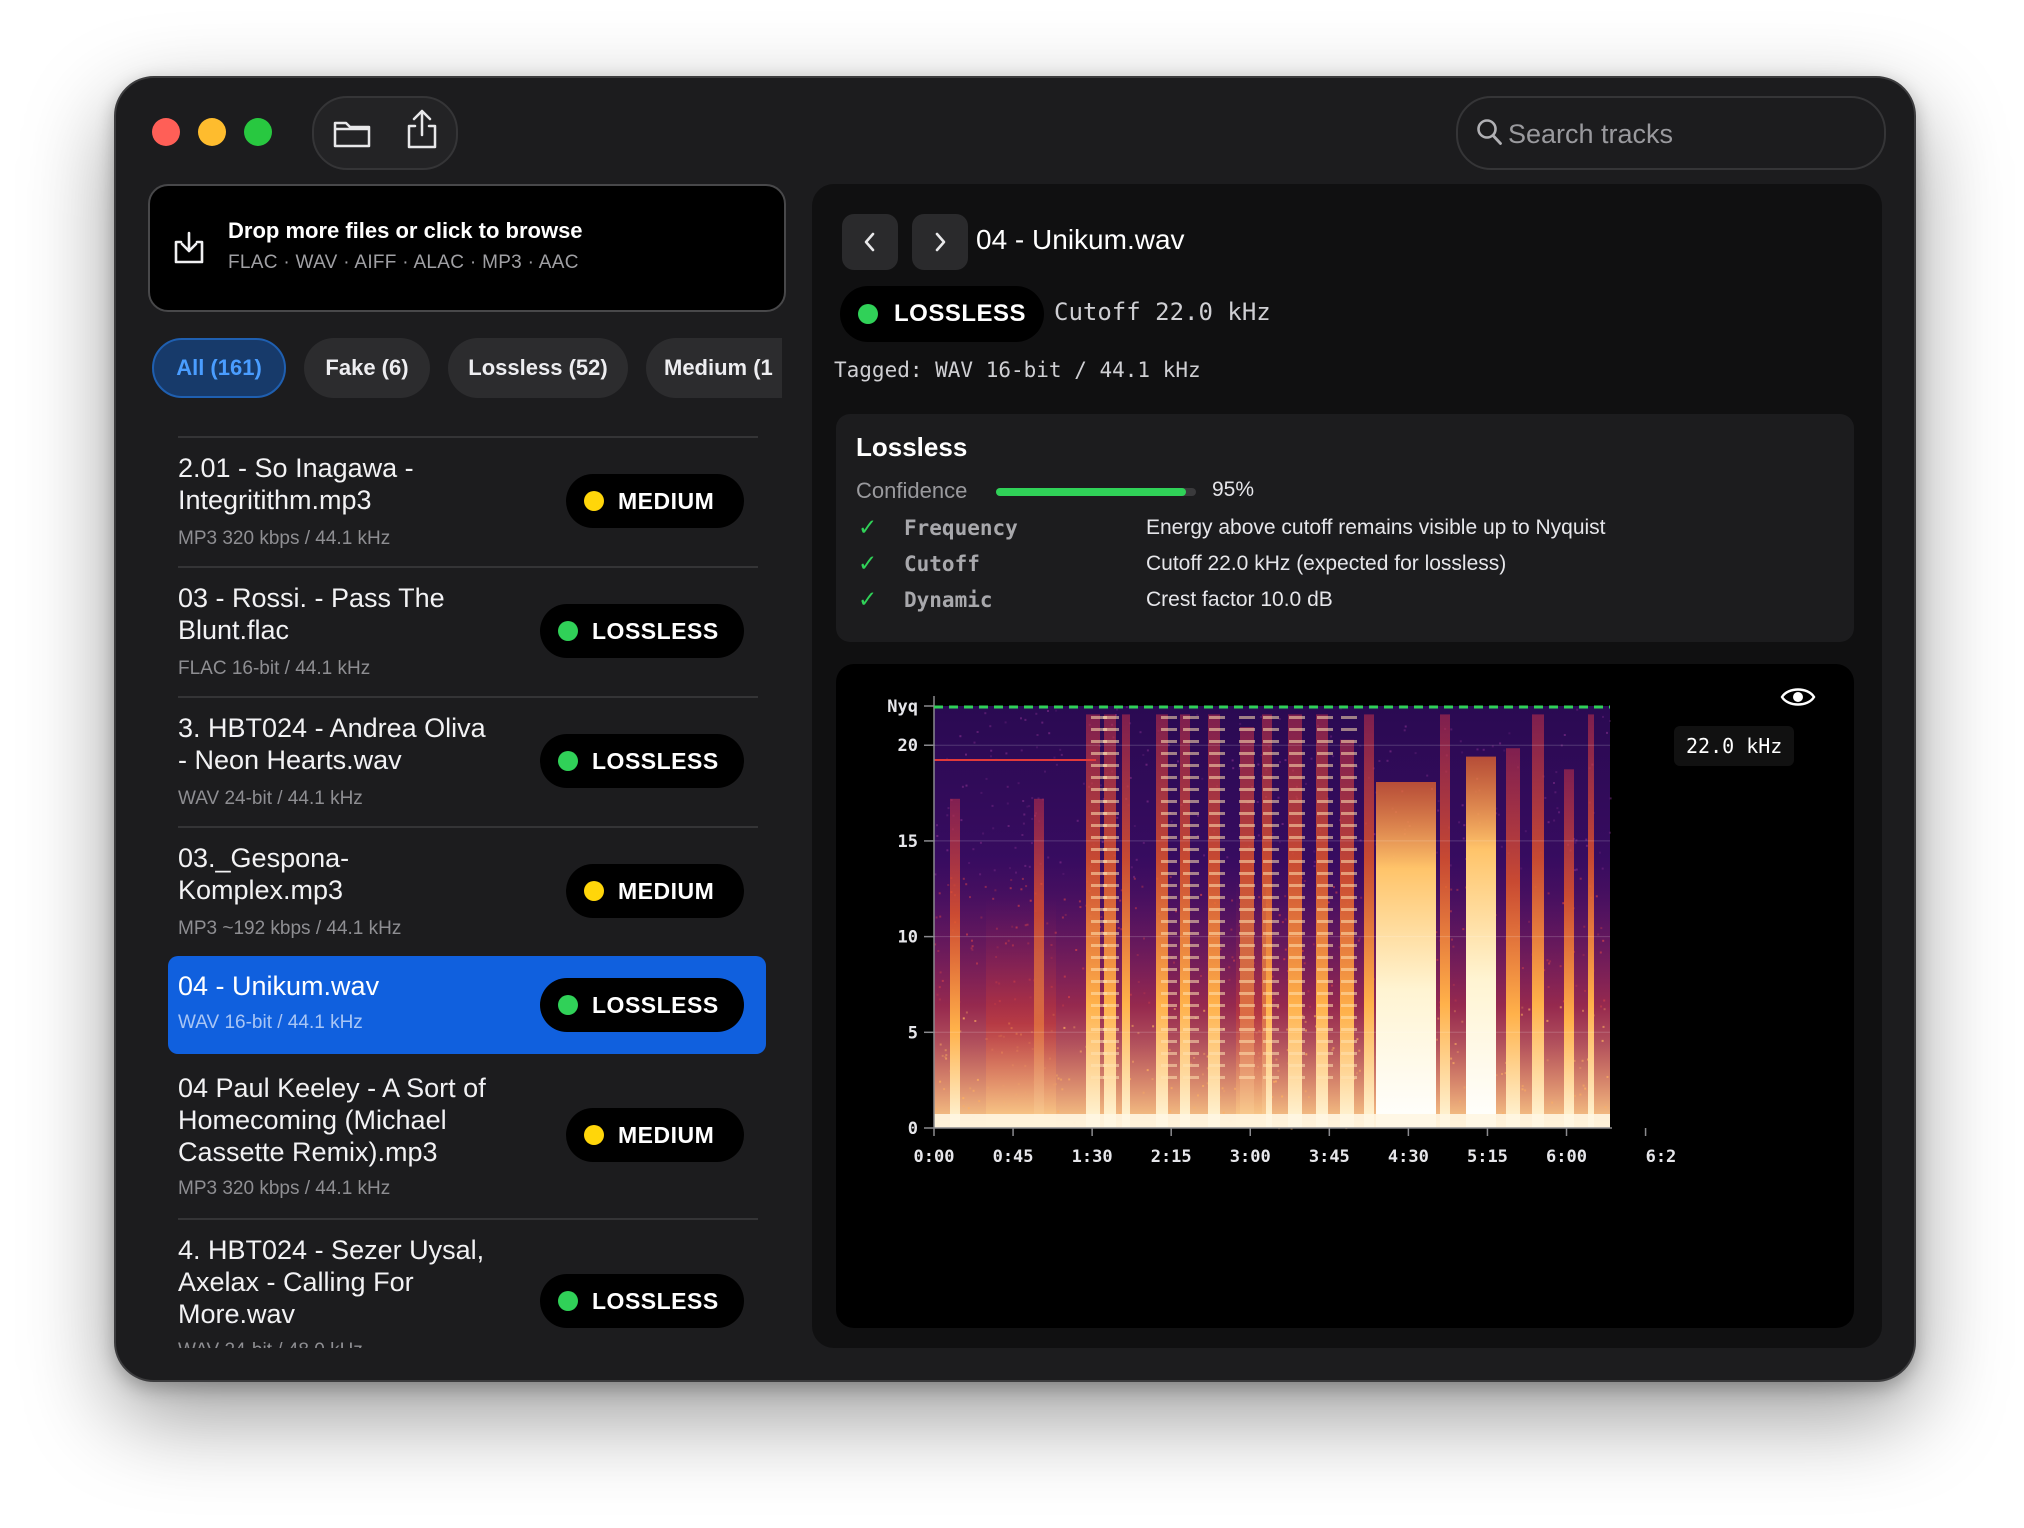  I want to click on track-name: 03._Gespona-Komplex.mp3, so click(264, 874).